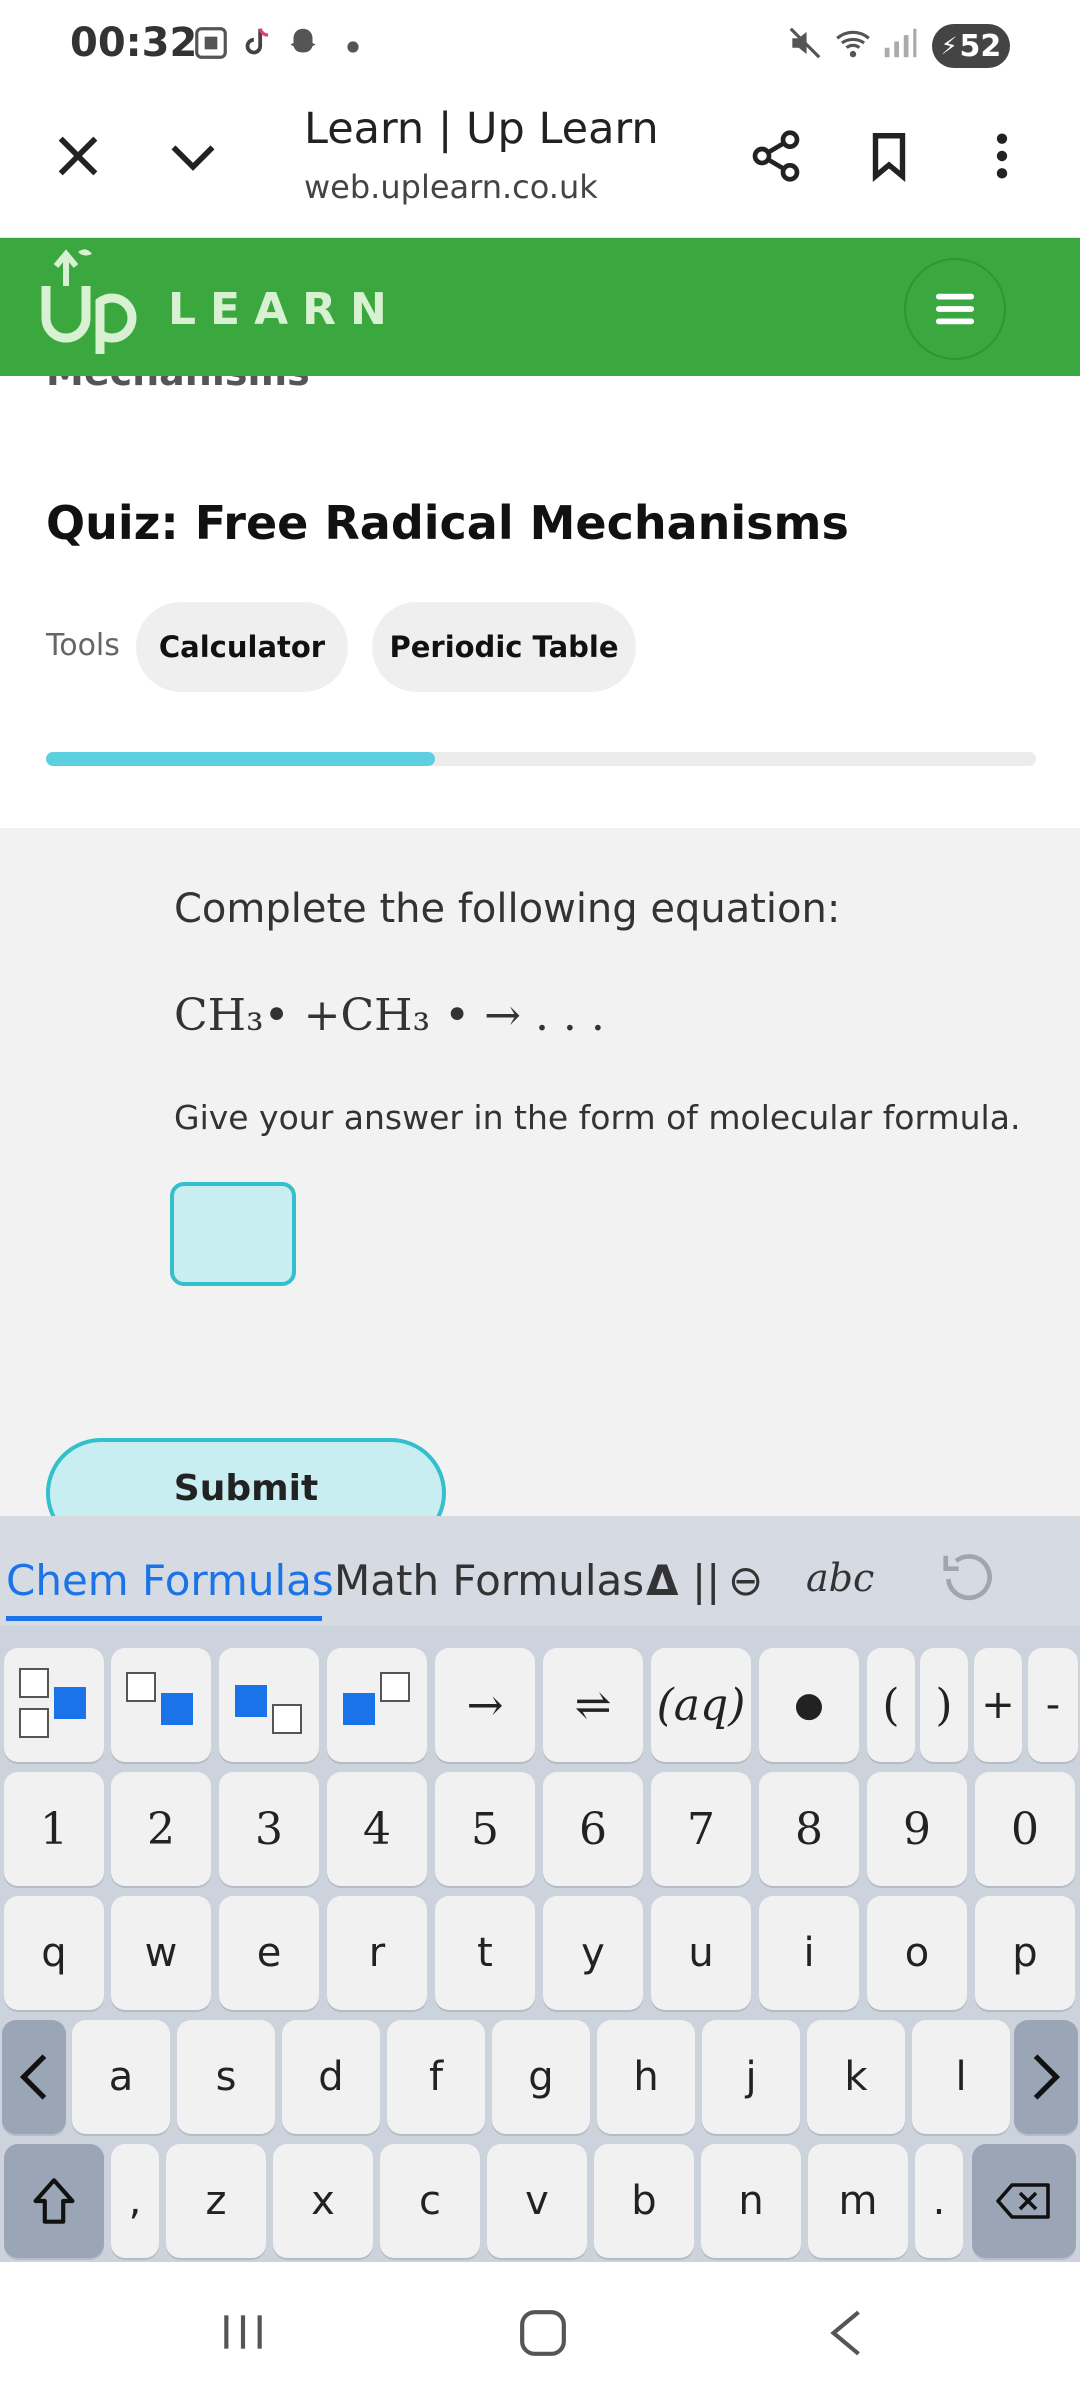 The image size is (1080, 2400). What do you see at coordinates (998, 1705) in the screenshot?
I see `key-plus: +` at bounding box center [998, 1705].